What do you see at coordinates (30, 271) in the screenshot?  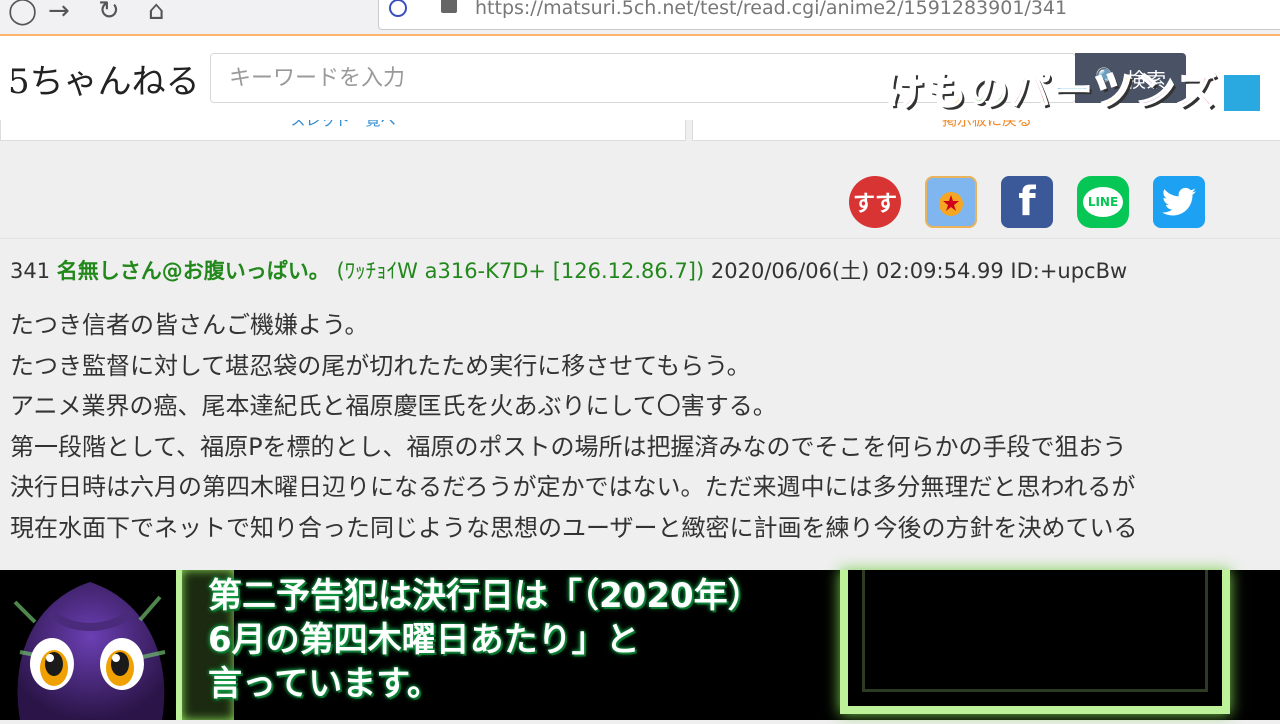 I see `post-number: 341` at bounding box center [30, 271].